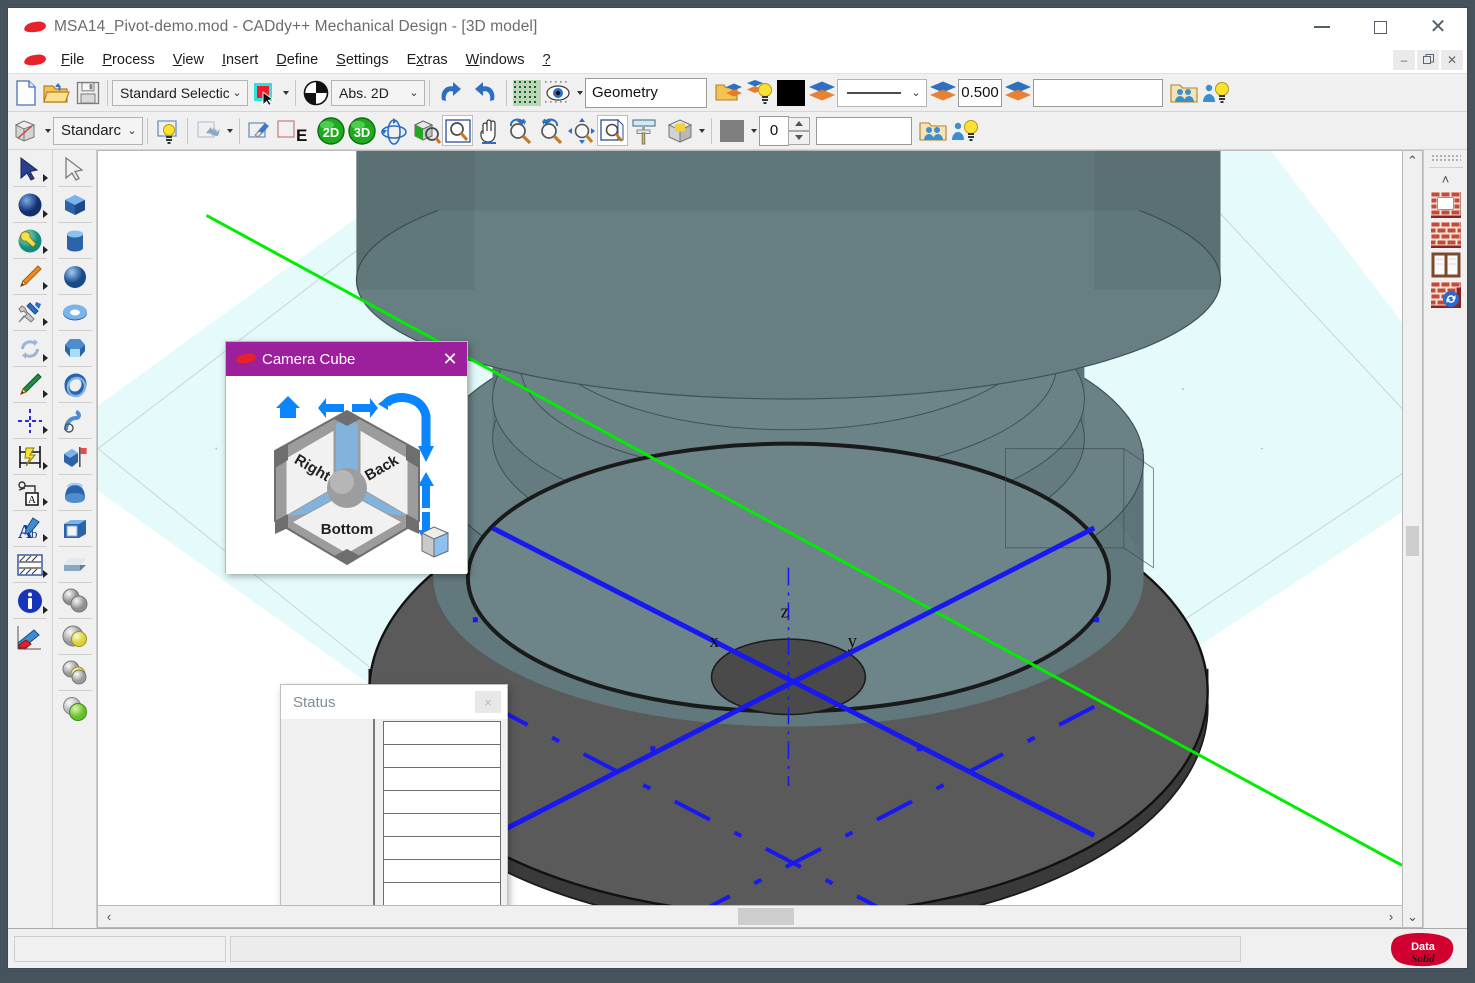 Image resolution: width=1475 pixels, height=983 pixels. Describe the element at coordinates (259, 130) in the screenshot. I see `plane-erase-button` at that location.